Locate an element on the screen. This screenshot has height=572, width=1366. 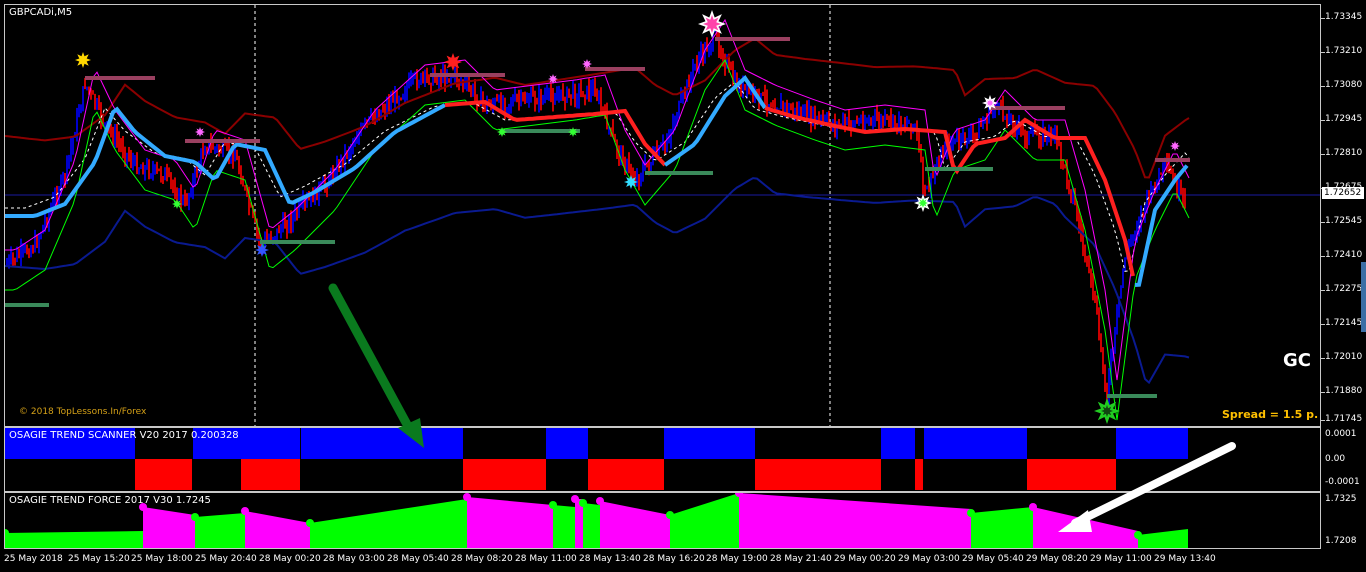
time-axis-label: 25 May 20:40 is located at coordinates (226, 559).